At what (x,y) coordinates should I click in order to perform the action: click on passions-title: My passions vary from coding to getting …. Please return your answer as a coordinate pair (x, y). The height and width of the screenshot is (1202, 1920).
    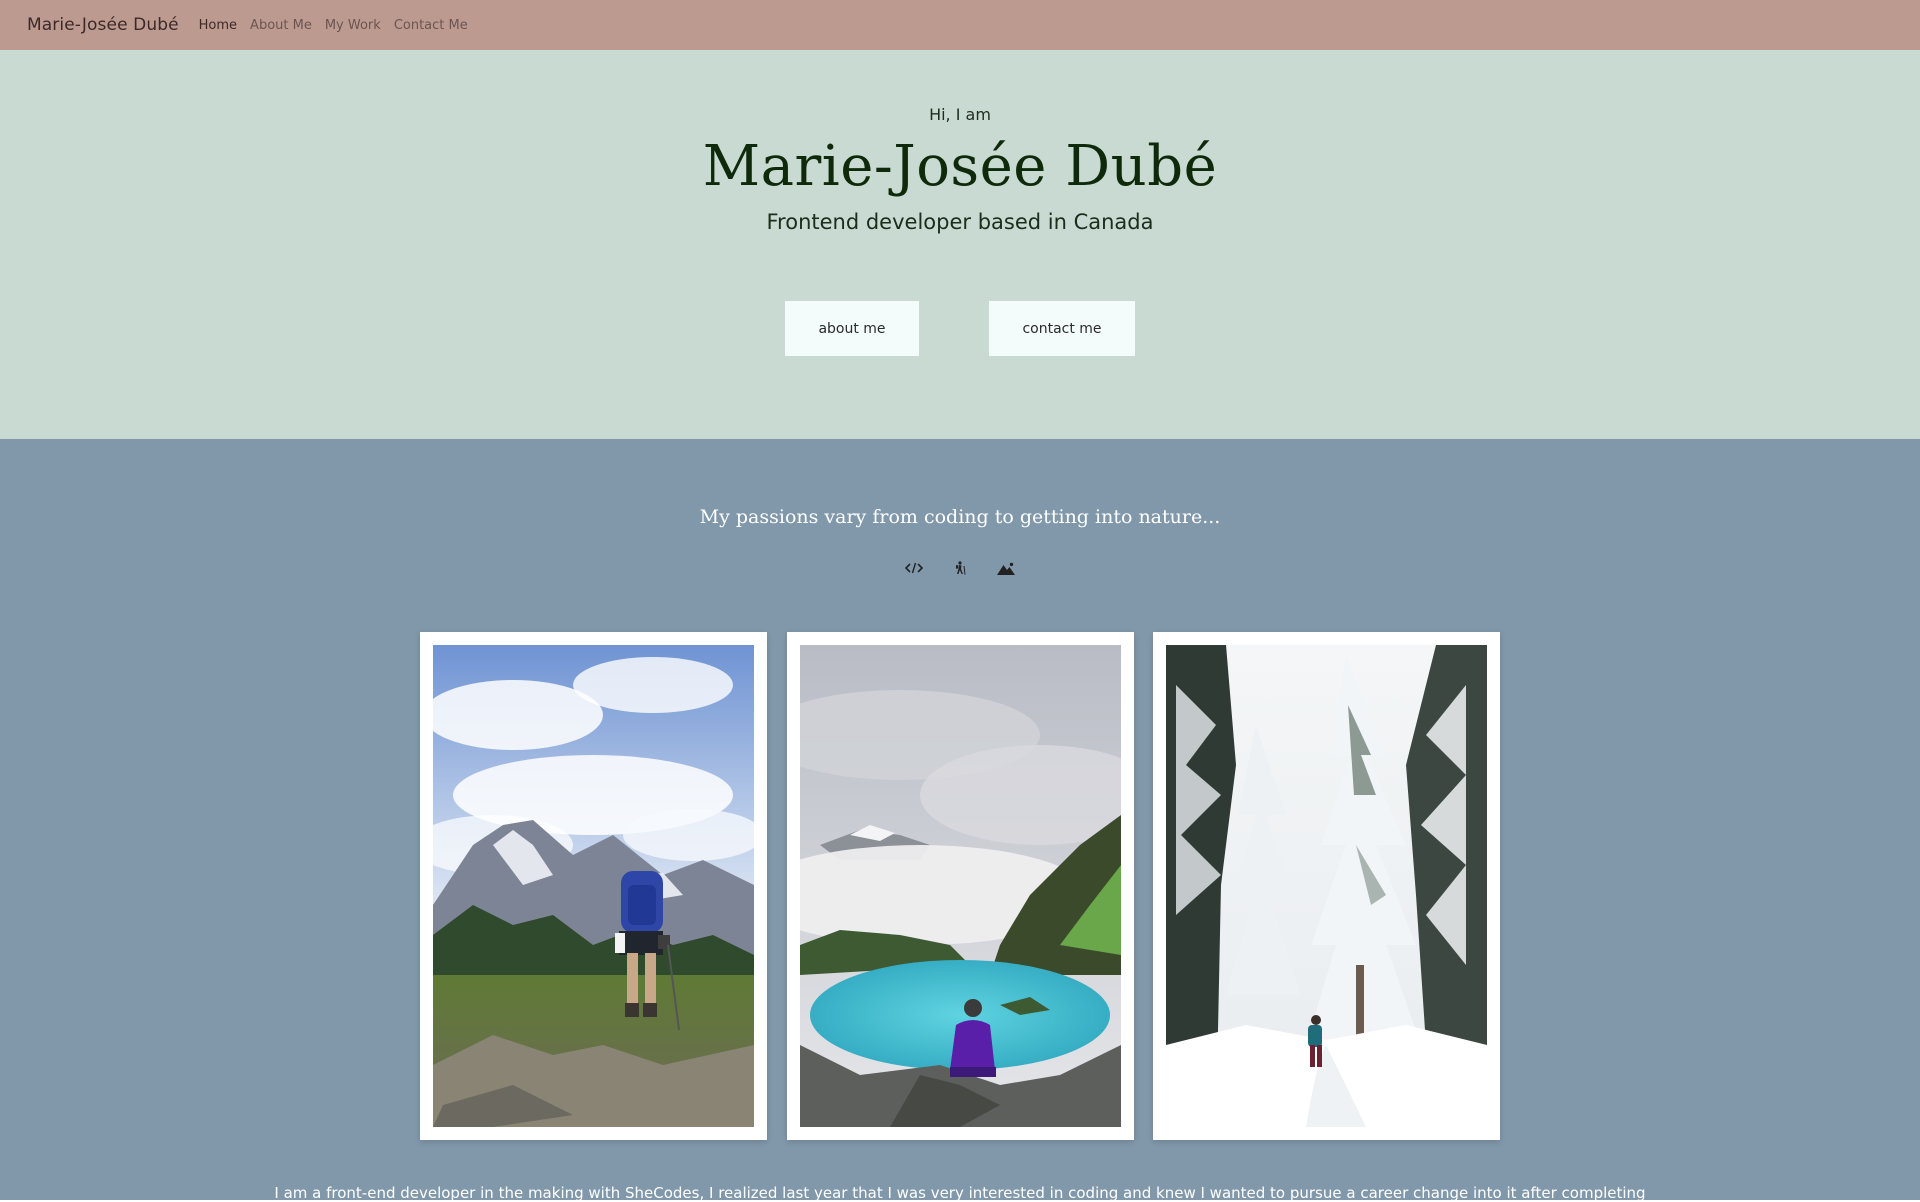
    Looking at the image, I should click on (960, 517).